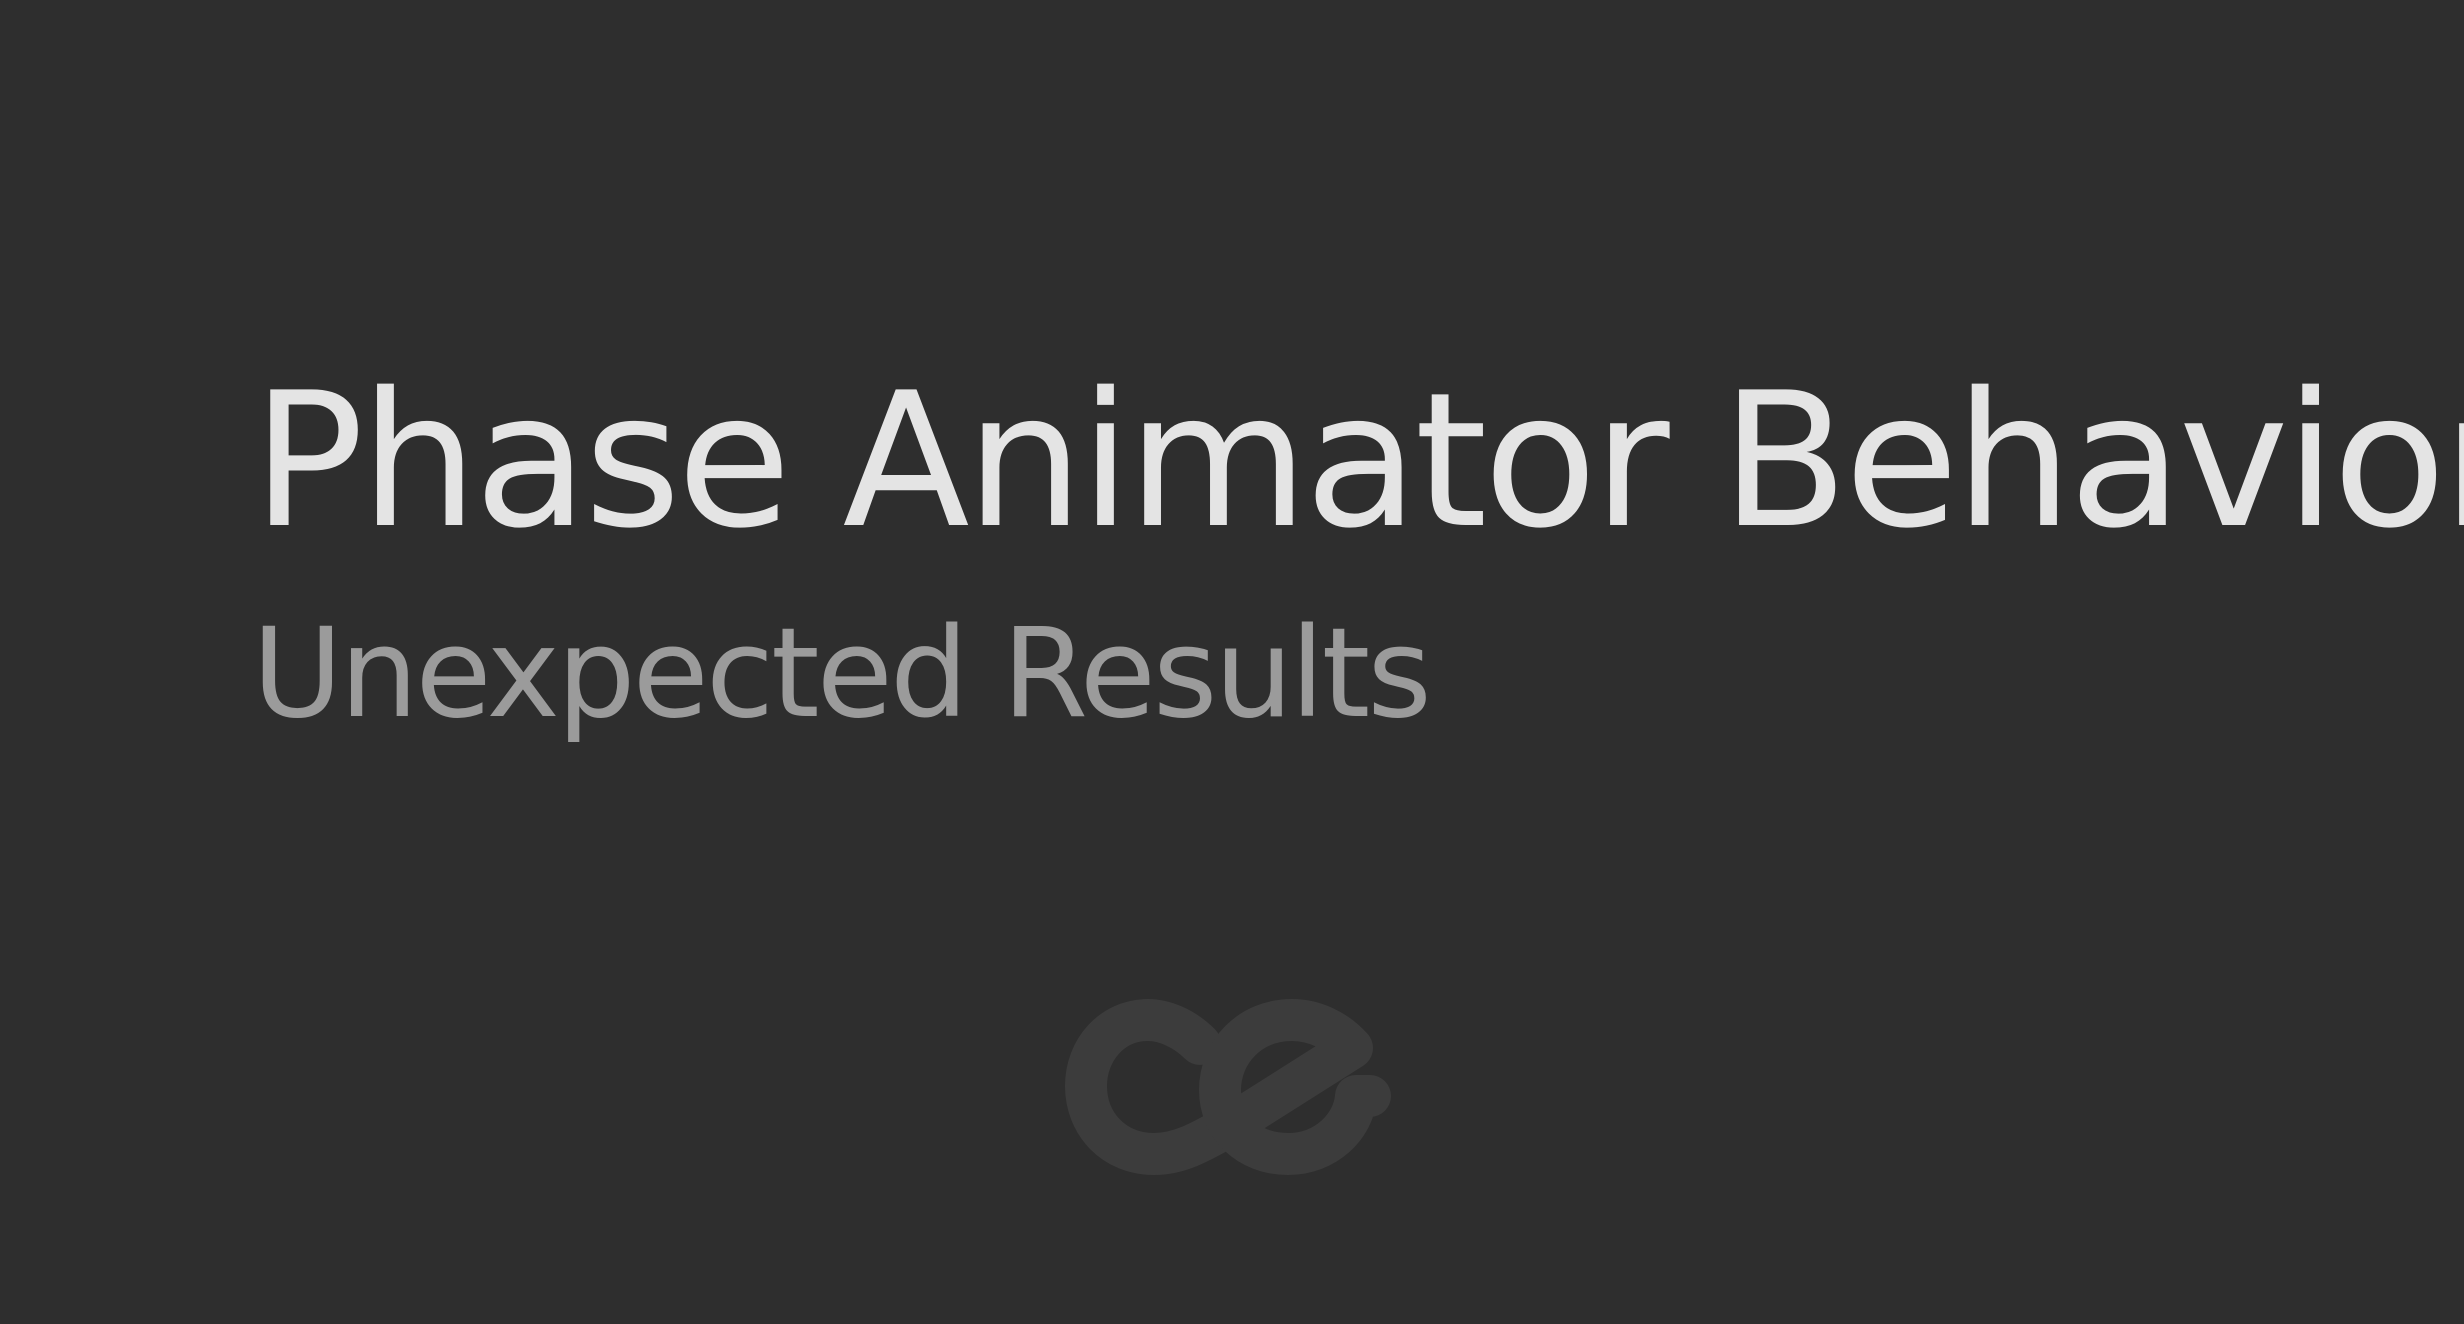 Image resolution: width=2464 pixels, height=1324 pixels. I want to click on logo-e-stroke, so click(1295, 1087).